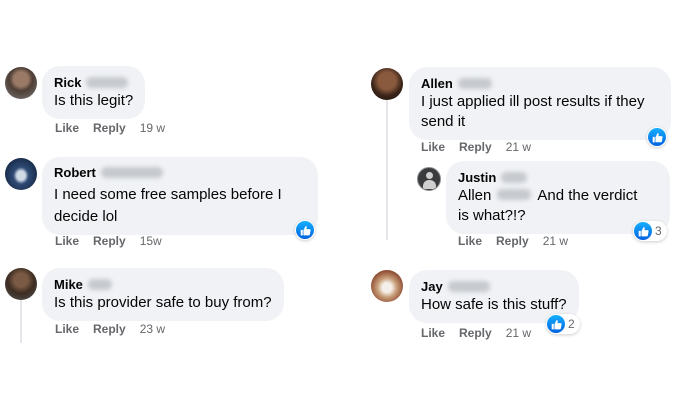 The width and height of the screenshot is (700, 400). I want to click on reaction-badge: 2, so click(563, 324).